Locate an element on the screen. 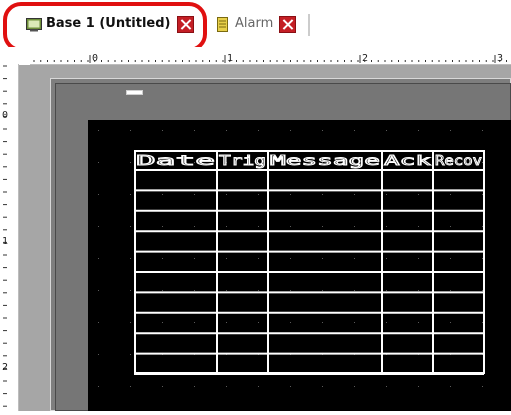 The image size is (511, 415). column-header: Date is located at coordinates (175, 161).